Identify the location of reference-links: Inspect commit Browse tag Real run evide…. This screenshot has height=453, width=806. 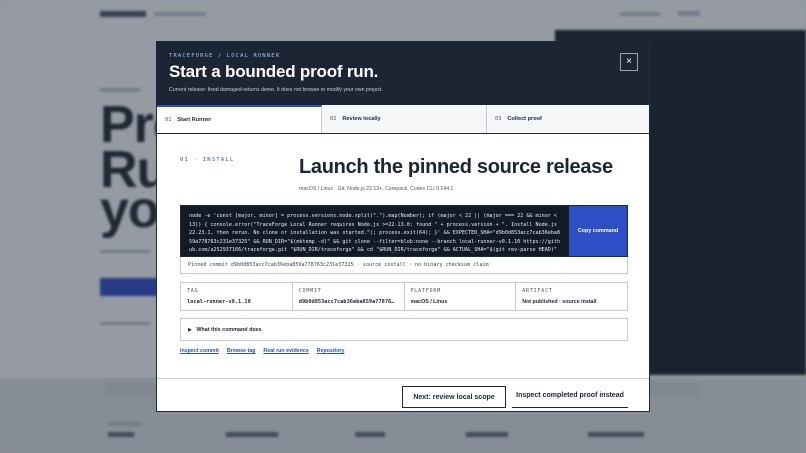
(262, 351).